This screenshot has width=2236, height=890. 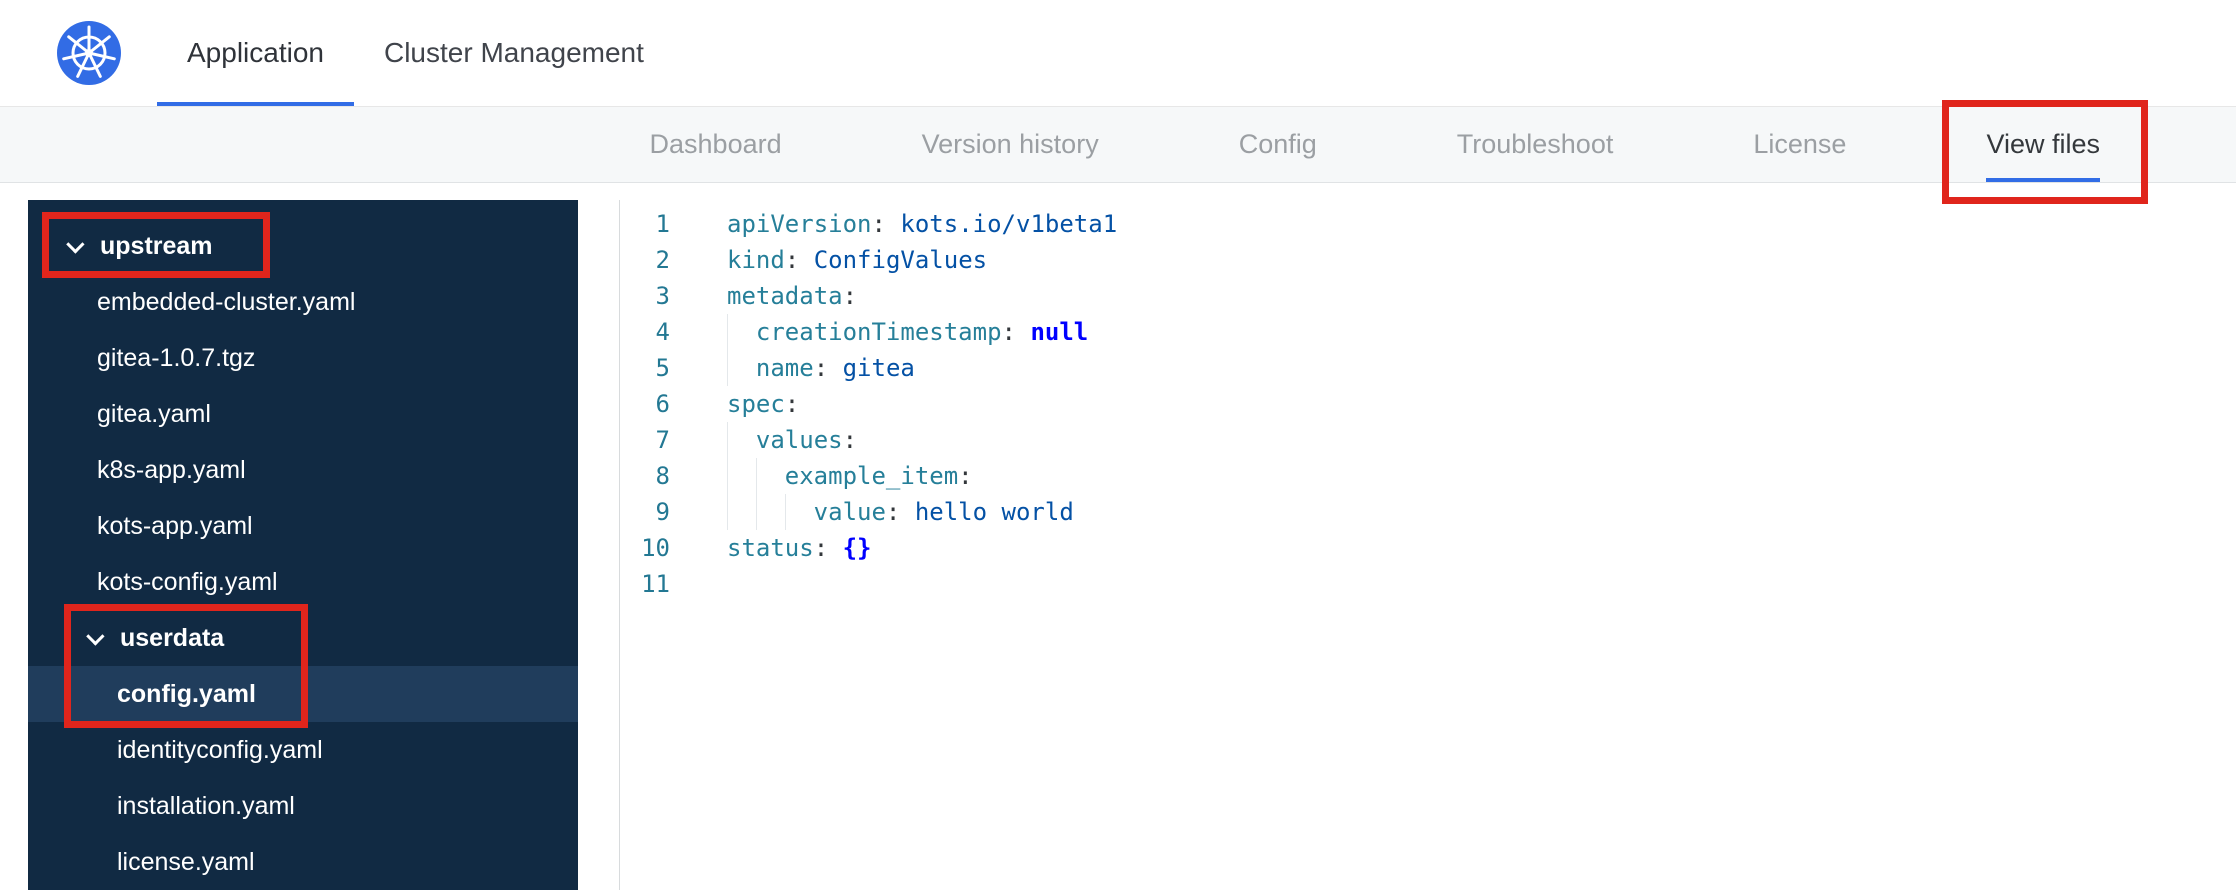 I want to click on tree-file-gitea-1-0-7-tgz: gitea-1.0.7.tgz, so click(x=303, y=358).